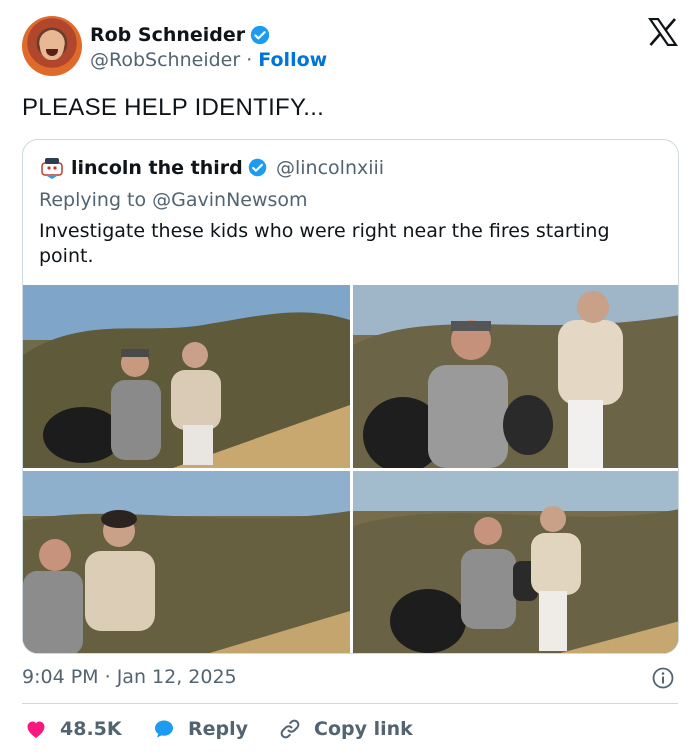 The height and width of the screenshot is (756, 700). I want to click on action-bar: 48.5K Reply Copy link, so click(350, 729).